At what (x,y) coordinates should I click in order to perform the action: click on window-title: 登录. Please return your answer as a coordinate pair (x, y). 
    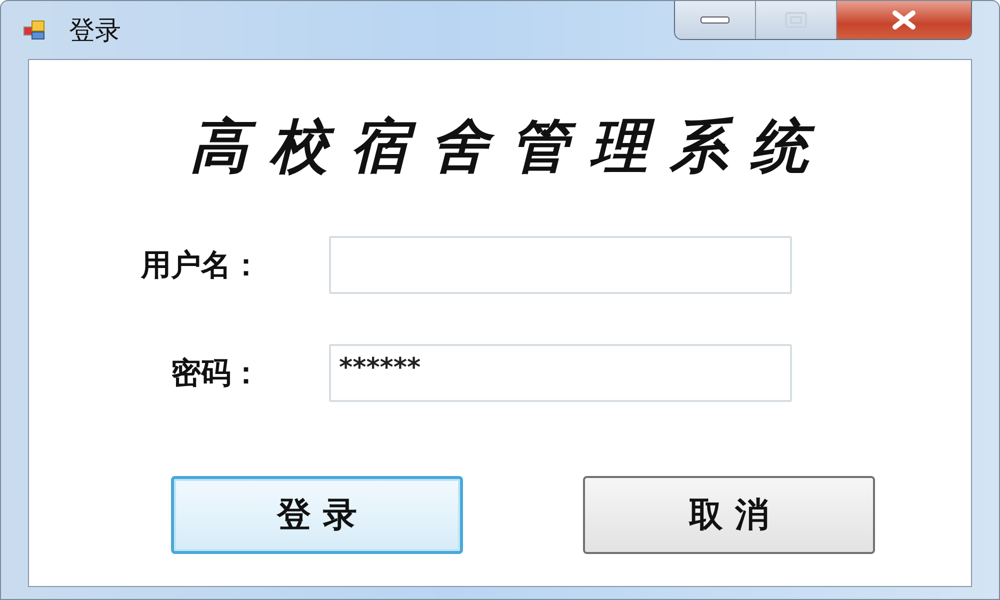
    Looking at the image, I should click on (95, 31).